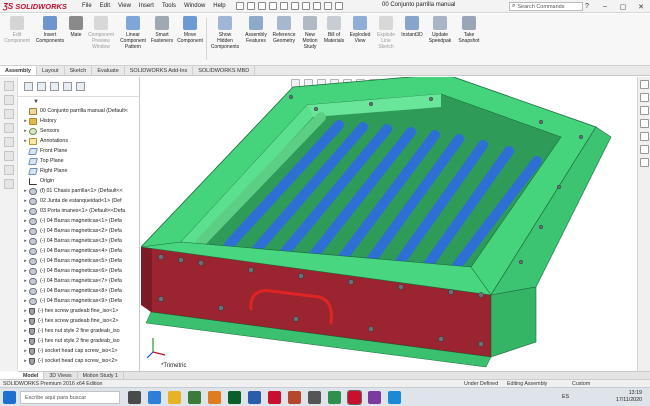 Image resolution: width=650 pixels, height=406 pixels. What do you see at coordinates (124, 6) in the screenshot?
I see `menu-view: View` at bounding box center [124, 6].